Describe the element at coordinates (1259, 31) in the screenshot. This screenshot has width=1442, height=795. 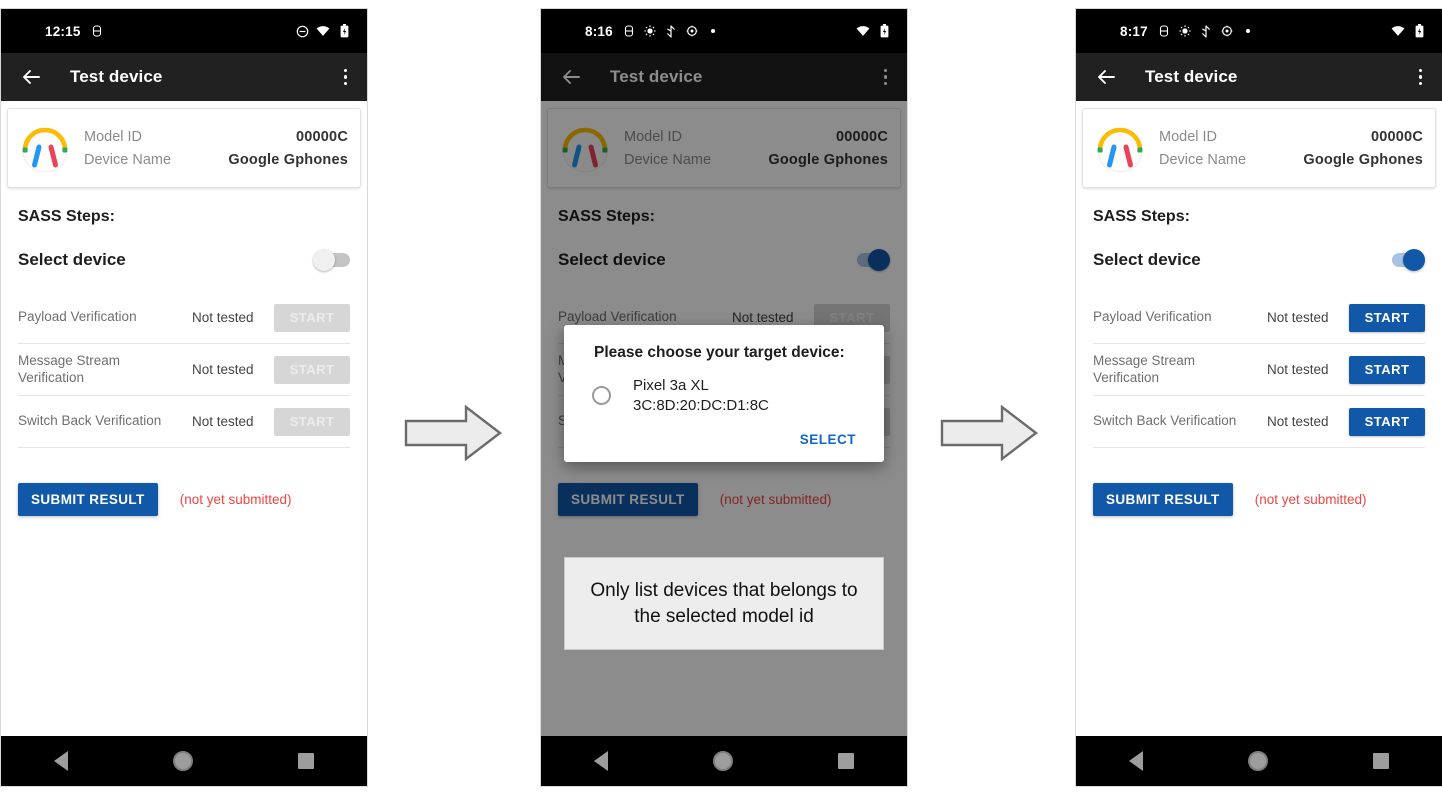
I see `status-bar: 8:17` at that location.